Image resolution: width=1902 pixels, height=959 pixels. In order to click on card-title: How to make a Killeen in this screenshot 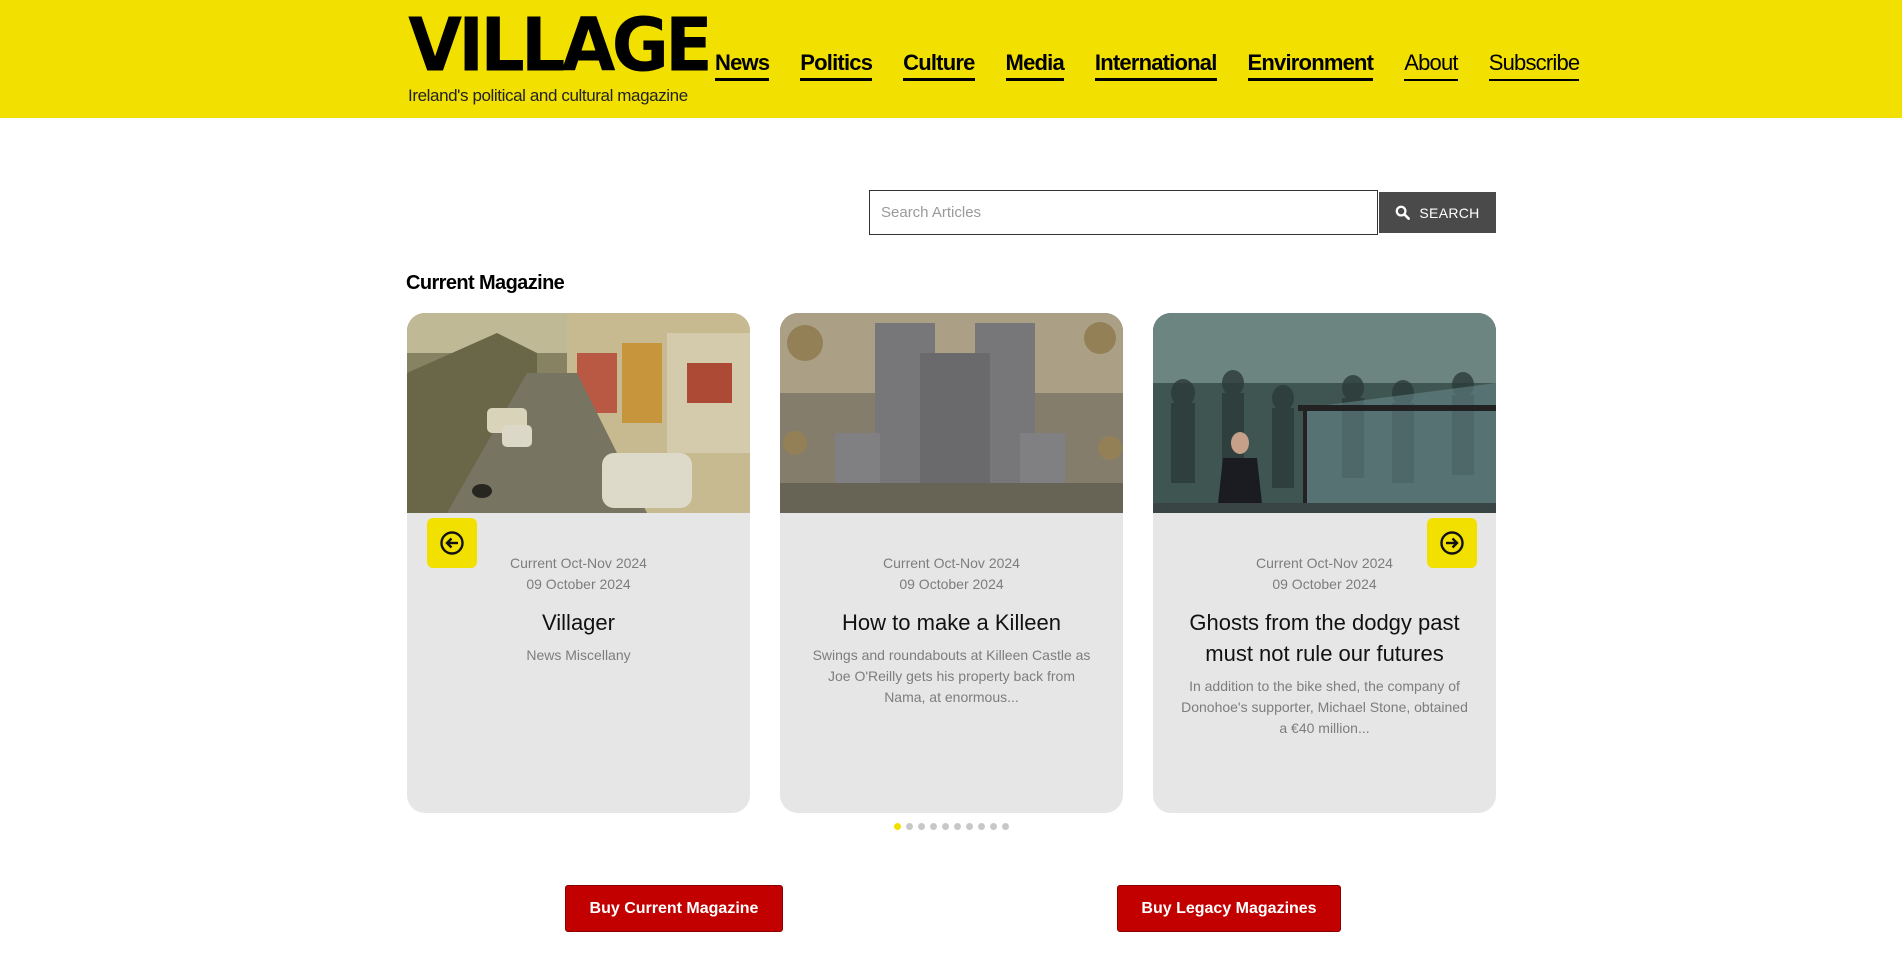, I will do `click(951, 622)`.